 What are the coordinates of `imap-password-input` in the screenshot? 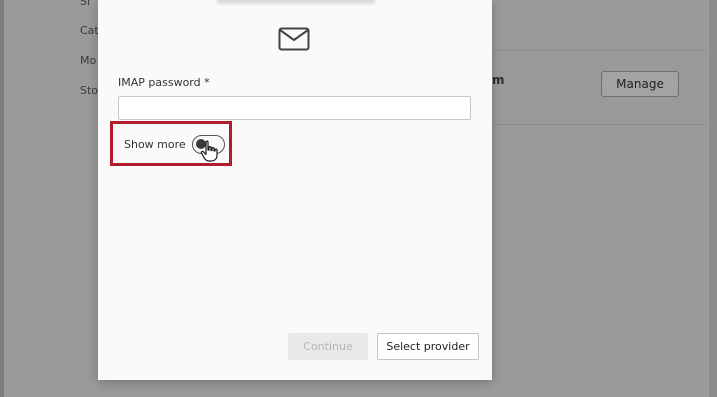 It's located at (294, 108).